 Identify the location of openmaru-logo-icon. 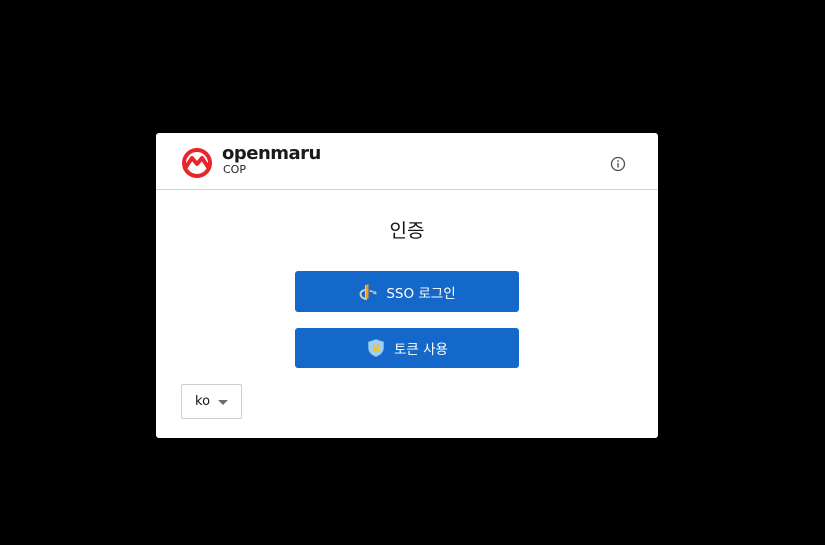
(197, 163).